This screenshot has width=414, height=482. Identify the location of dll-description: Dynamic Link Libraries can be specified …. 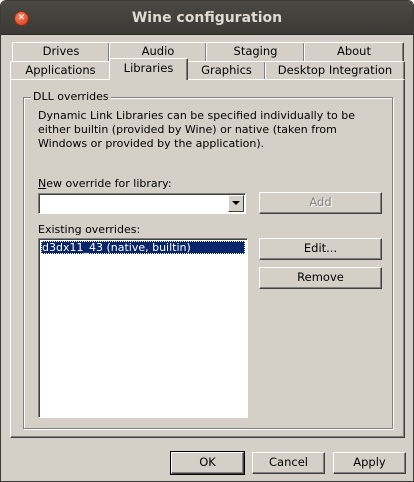
(197, 129).